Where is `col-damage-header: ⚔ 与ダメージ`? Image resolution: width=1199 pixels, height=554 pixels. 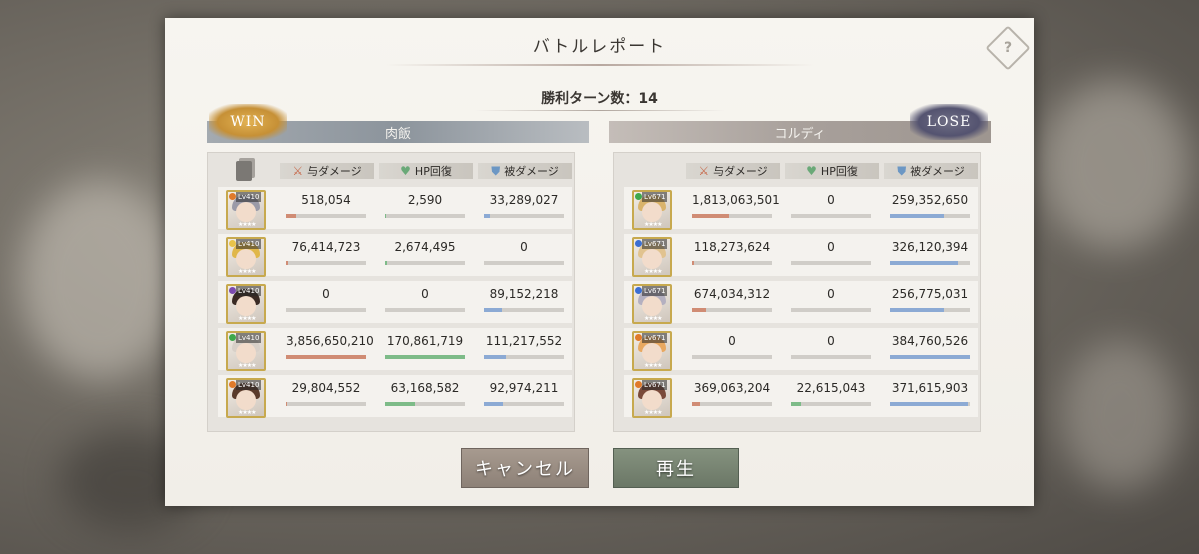 col-damage-header: ⚔ 与ダメージ is located at coordinates (327, 171).